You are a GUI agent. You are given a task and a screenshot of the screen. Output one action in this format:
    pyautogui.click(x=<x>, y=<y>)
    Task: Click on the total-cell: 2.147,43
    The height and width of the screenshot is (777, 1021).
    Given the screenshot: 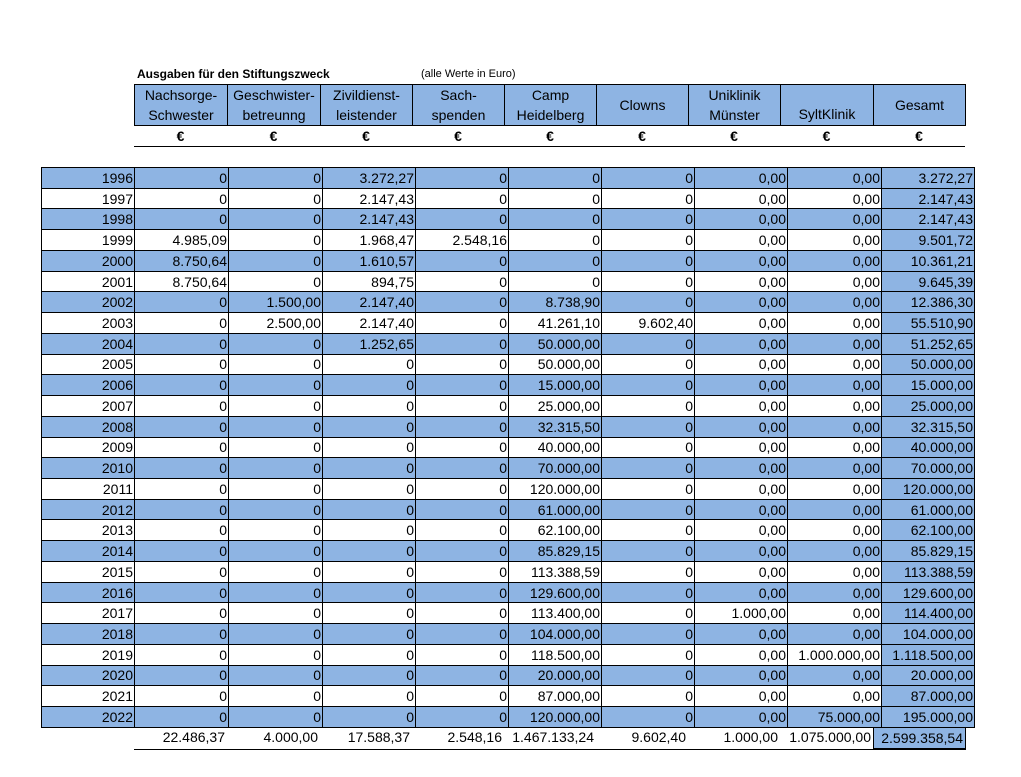 What is the action you would take?
    pyautogui.click(x=928, y=198)
    